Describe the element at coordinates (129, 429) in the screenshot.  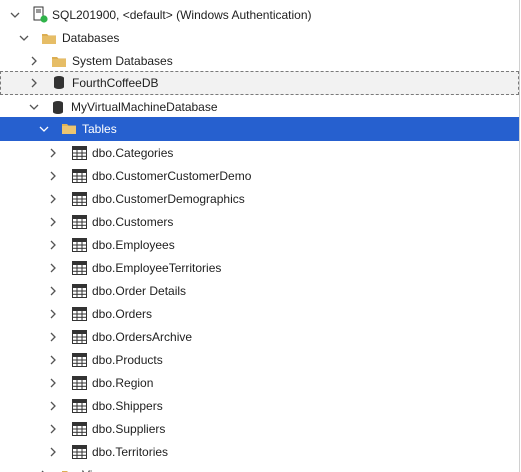
I see `table-name: dbo.Suppliers` at that location.